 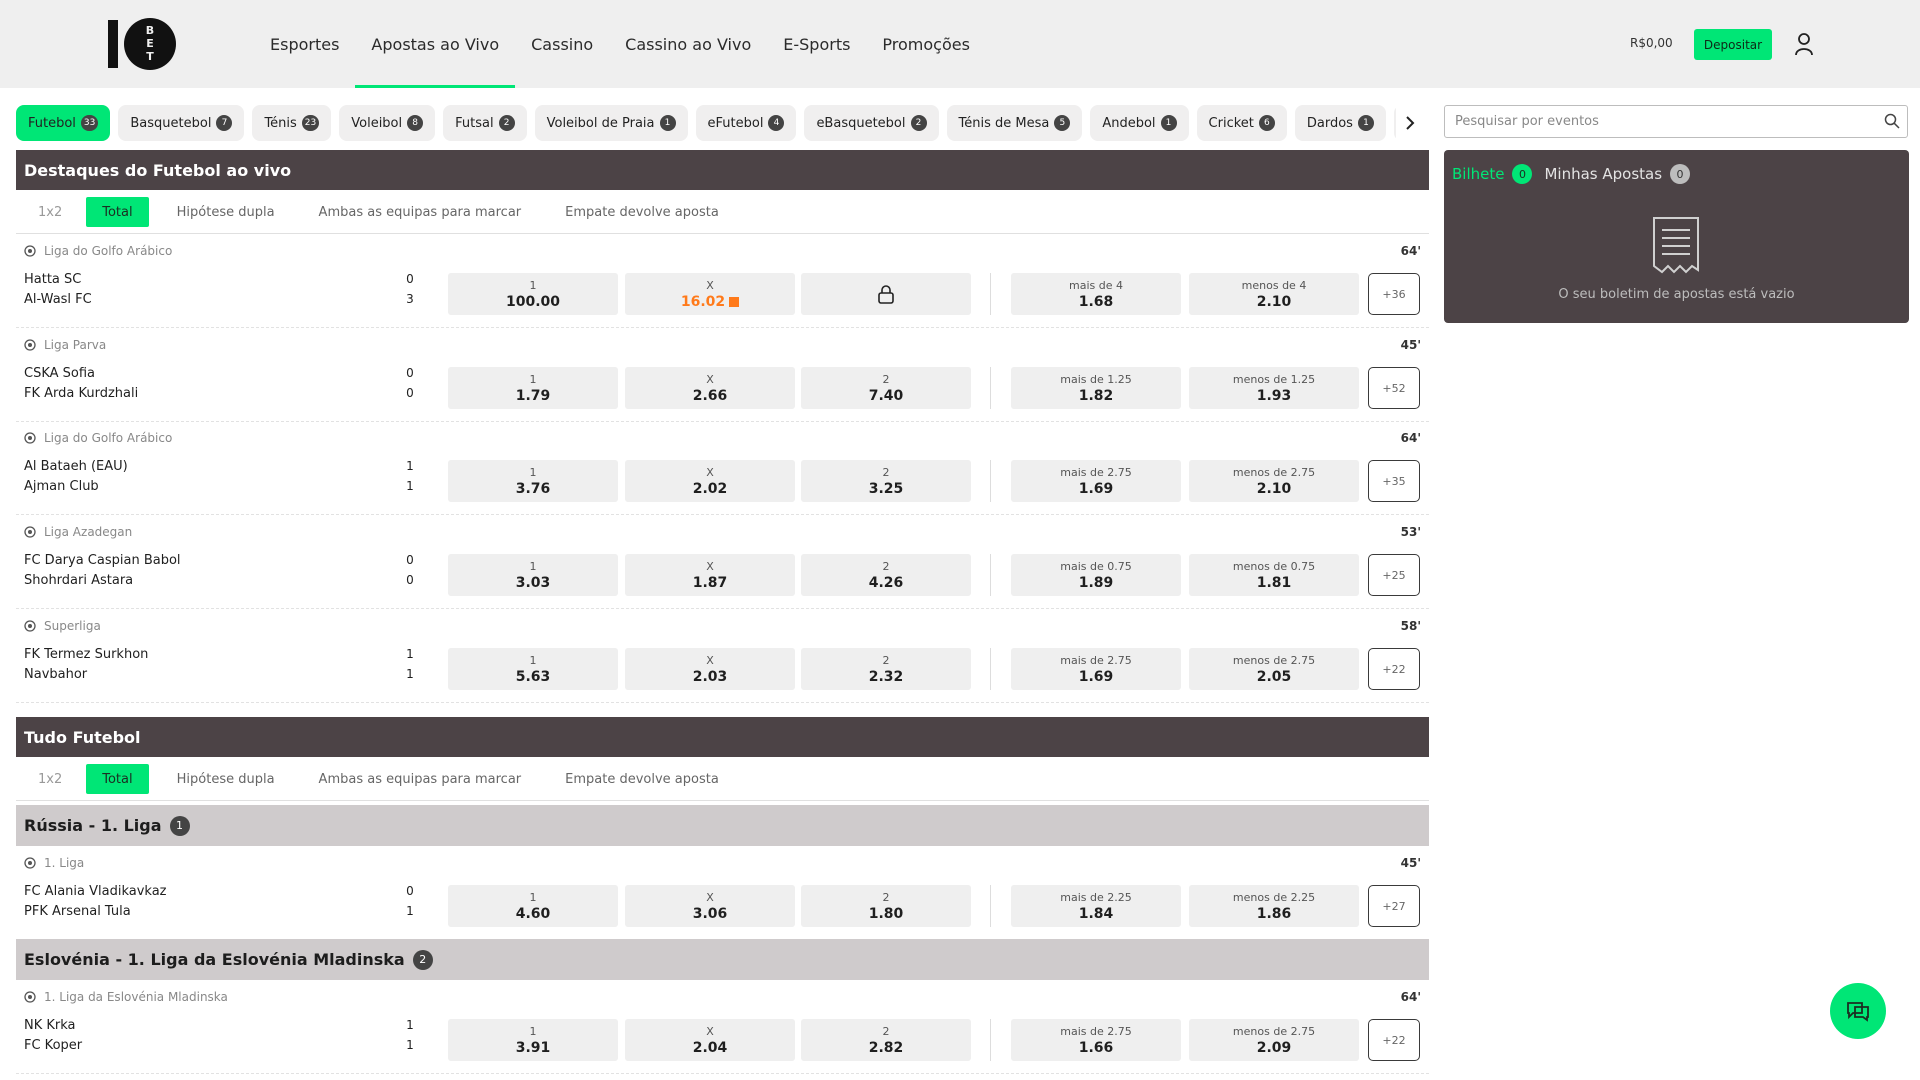 What do you see at coordinates (533, 294) in the screenshot?
I see `odd-home-button: 1 100.00` at bounding box center [533, 294].